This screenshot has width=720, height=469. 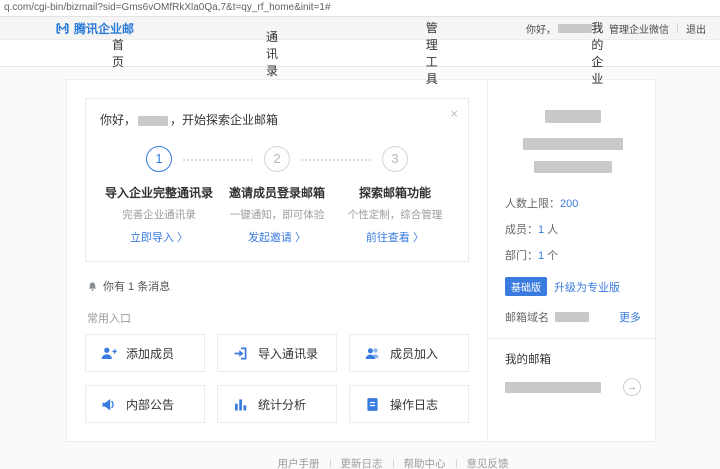 What do you see at coordinates (532, 204) in the screenshot?
I see `stat-label: 人数上限：` at bounding box center [532, 204].